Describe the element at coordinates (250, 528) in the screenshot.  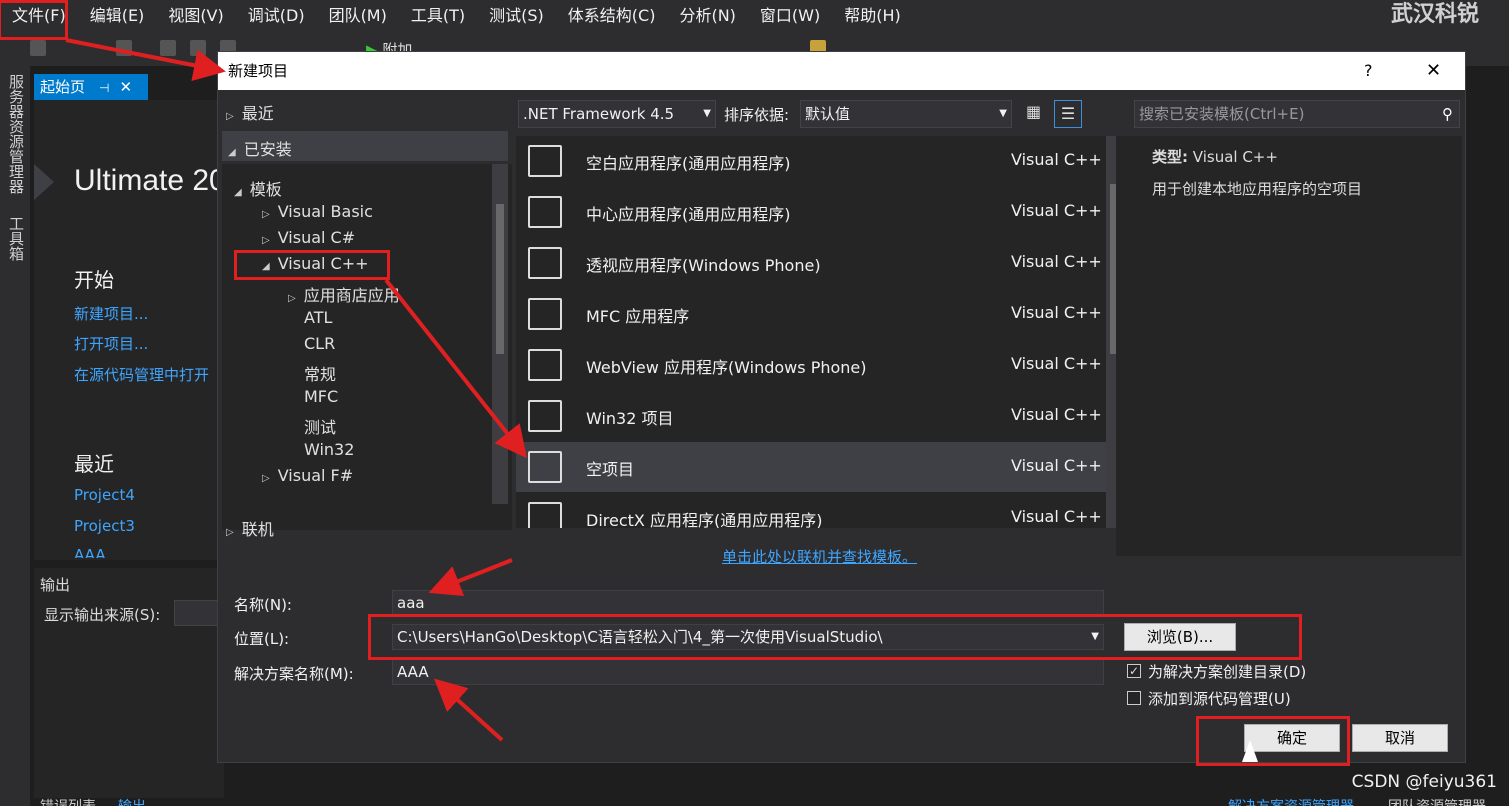
I see `tree-online: ▷ 联机` at that location.